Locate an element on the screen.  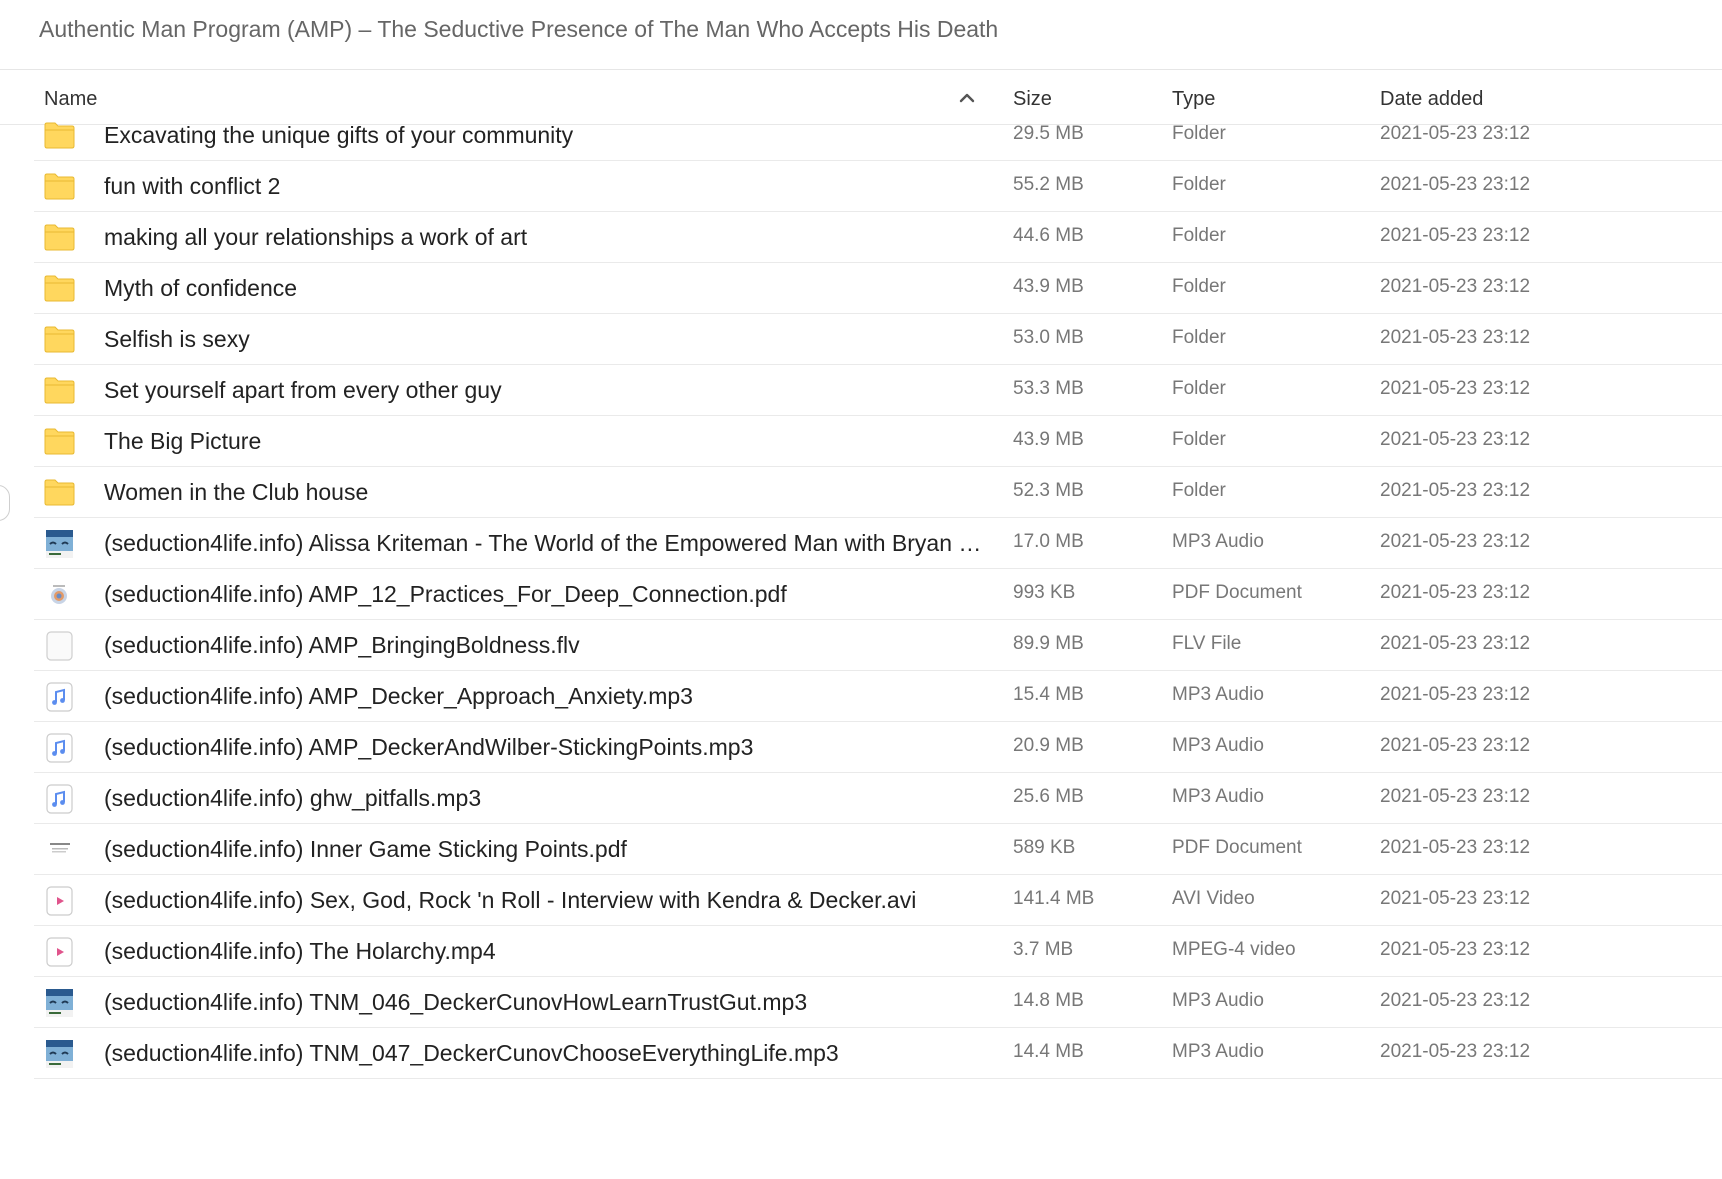
file-name: (seduction4life.info) The Holarchy.mp4 is located at coordinates (545, 951).